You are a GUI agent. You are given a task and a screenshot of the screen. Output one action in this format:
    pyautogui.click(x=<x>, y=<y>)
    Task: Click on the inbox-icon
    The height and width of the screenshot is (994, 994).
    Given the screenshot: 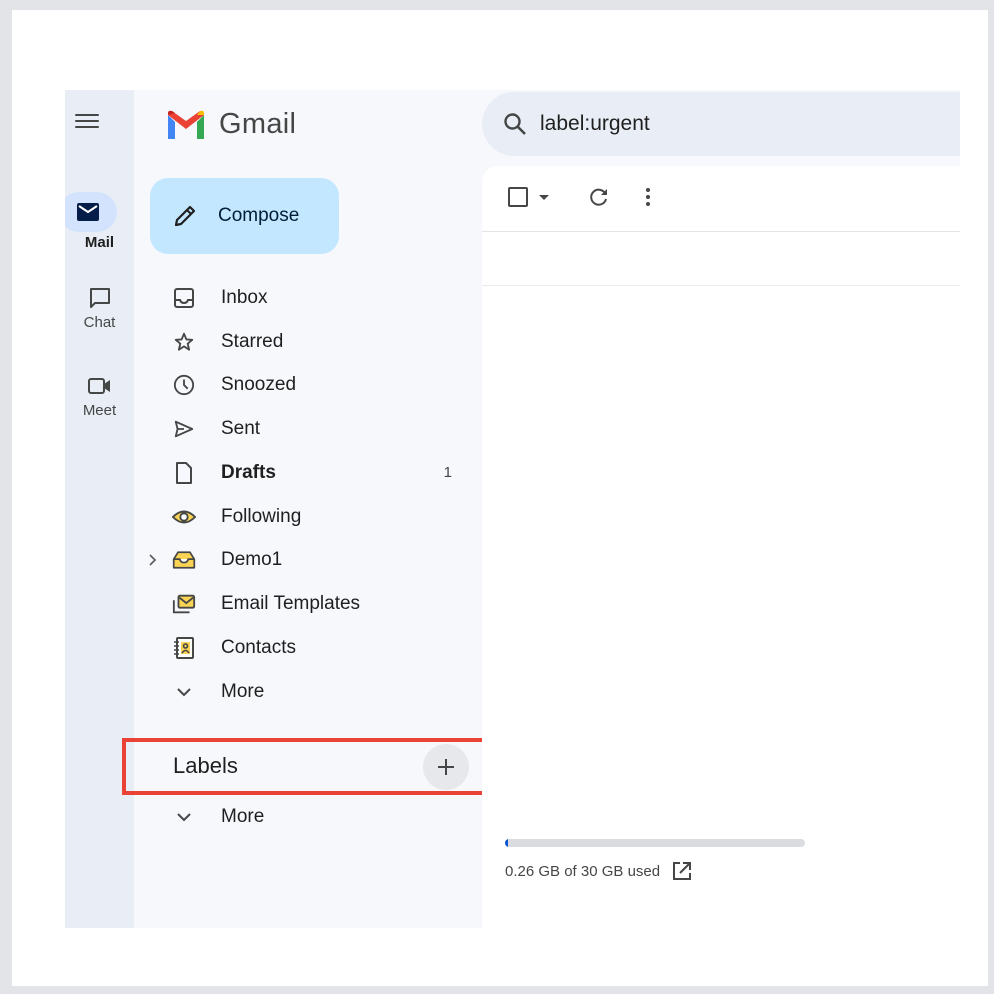 What is the action you would take?
    pyautogui.click(x=184, y=298)
    